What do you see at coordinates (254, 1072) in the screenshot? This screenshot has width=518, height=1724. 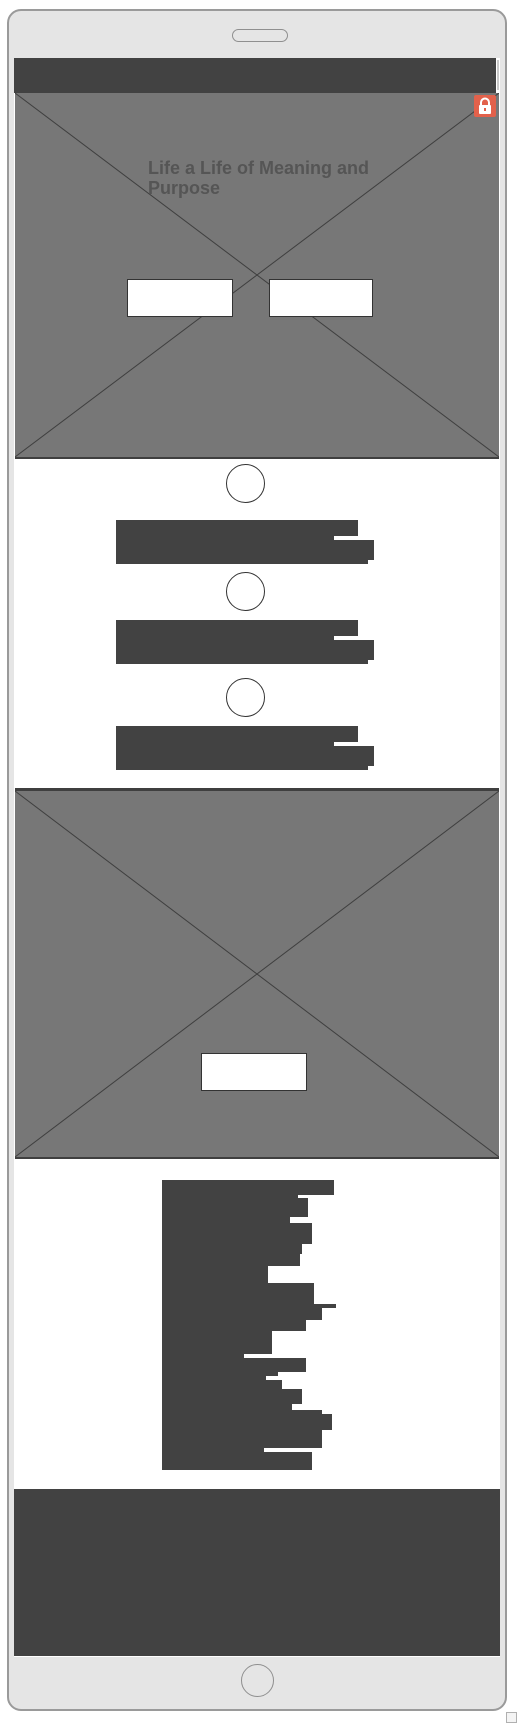 I see `banner-button` at bounding box center [254, 1072].